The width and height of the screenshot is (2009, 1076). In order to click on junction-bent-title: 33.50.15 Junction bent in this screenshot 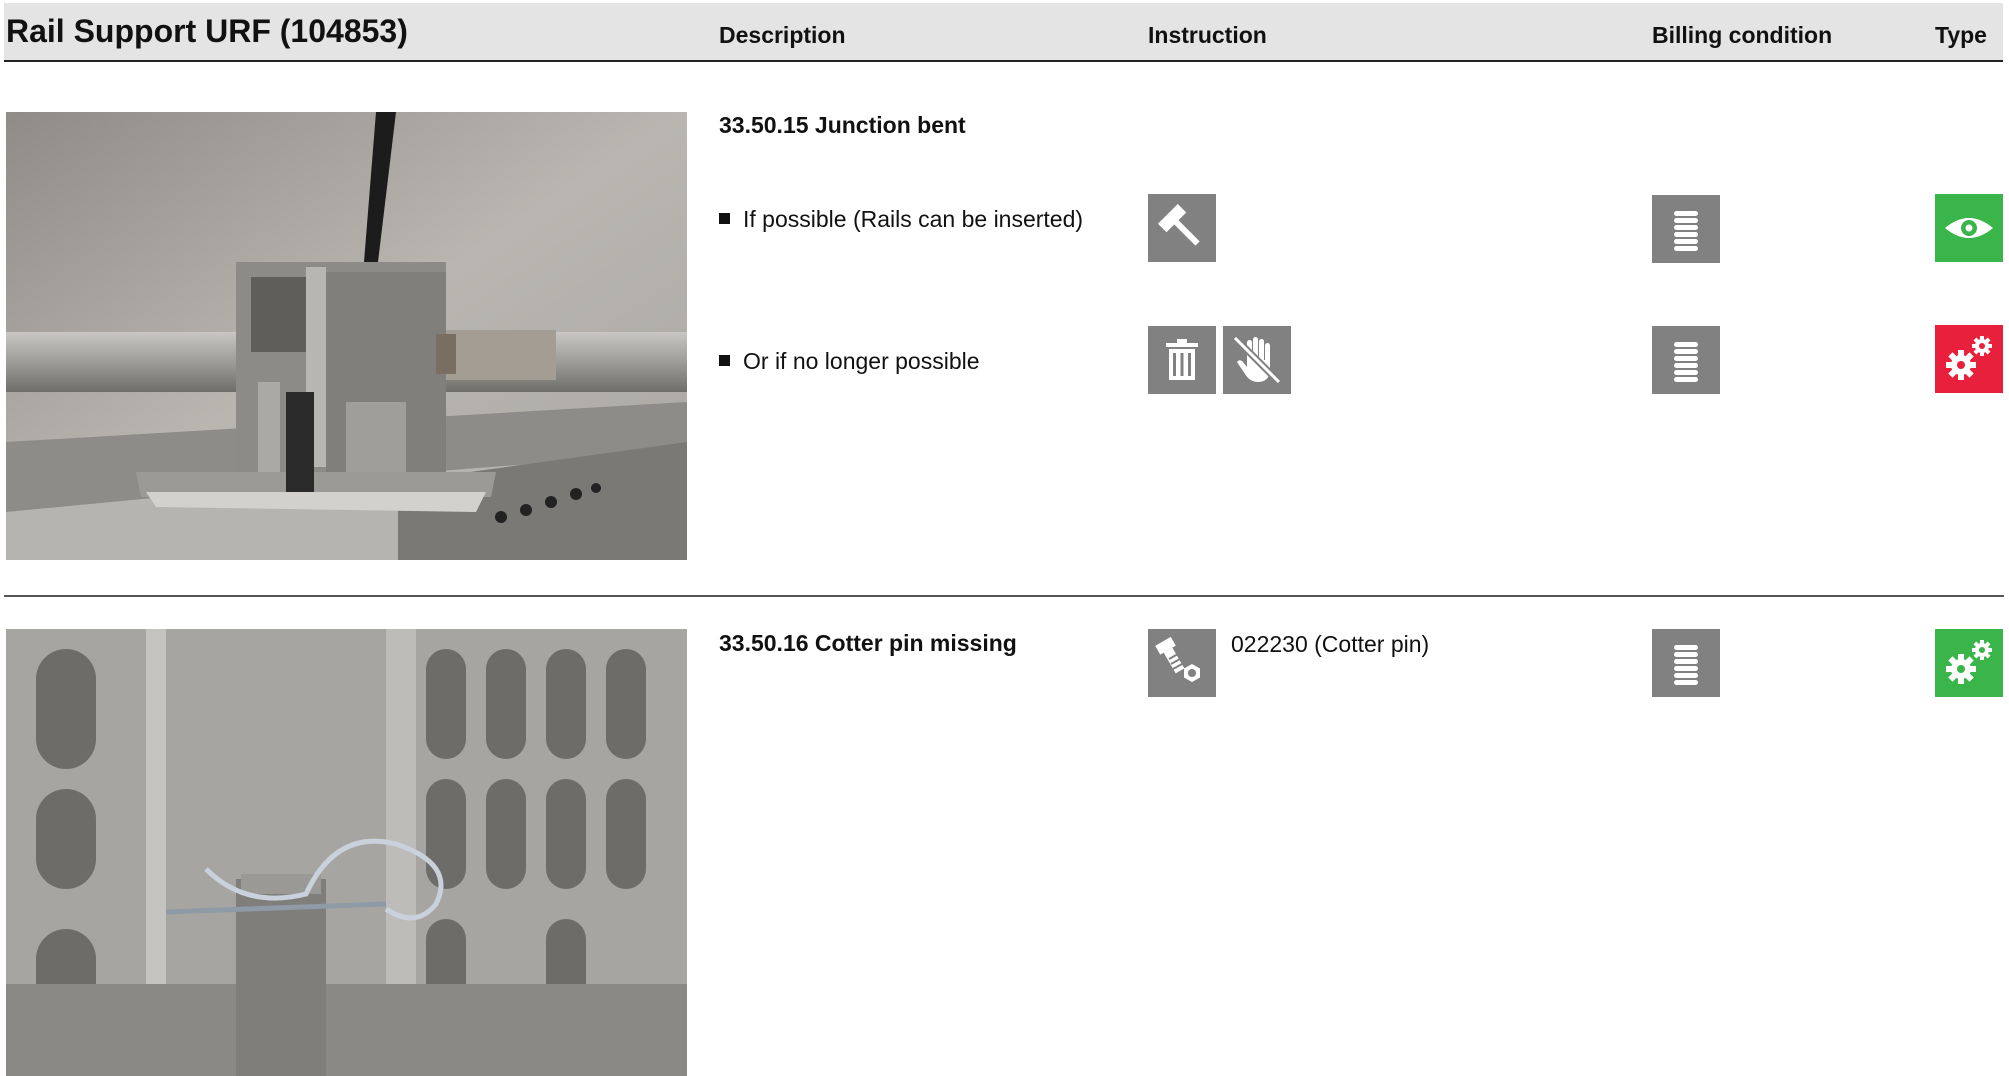, I will do `click(842, 125)`.